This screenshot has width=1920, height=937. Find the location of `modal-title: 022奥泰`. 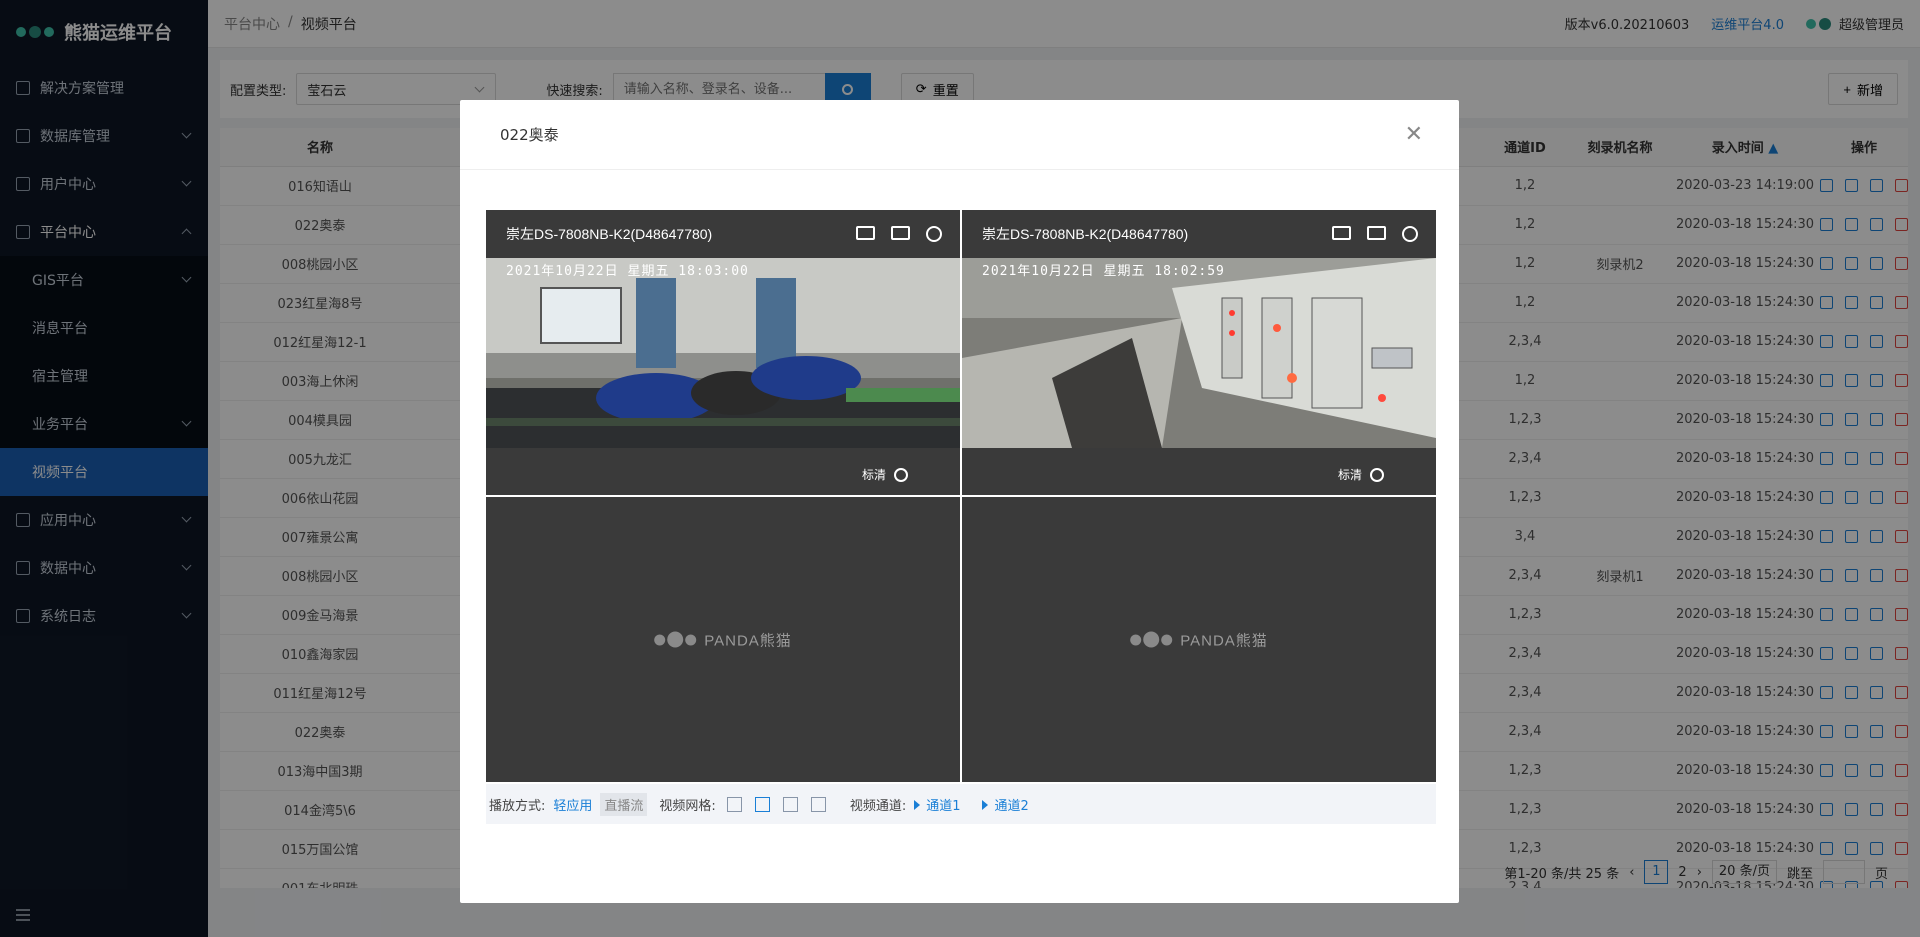

modal-title: 022奥泰 is located at coordinates (529, 135).